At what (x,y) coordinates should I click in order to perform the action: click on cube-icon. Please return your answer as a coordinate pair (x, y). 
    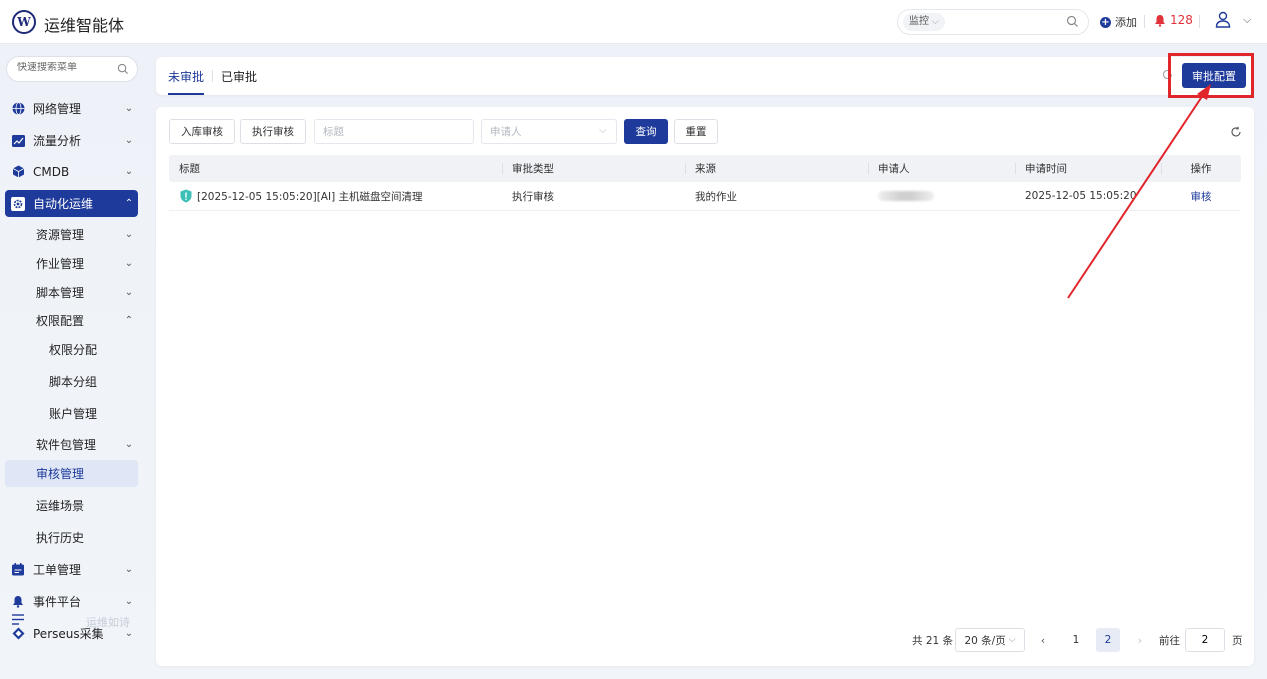
    Looking at the image, I should click on (18, 172).